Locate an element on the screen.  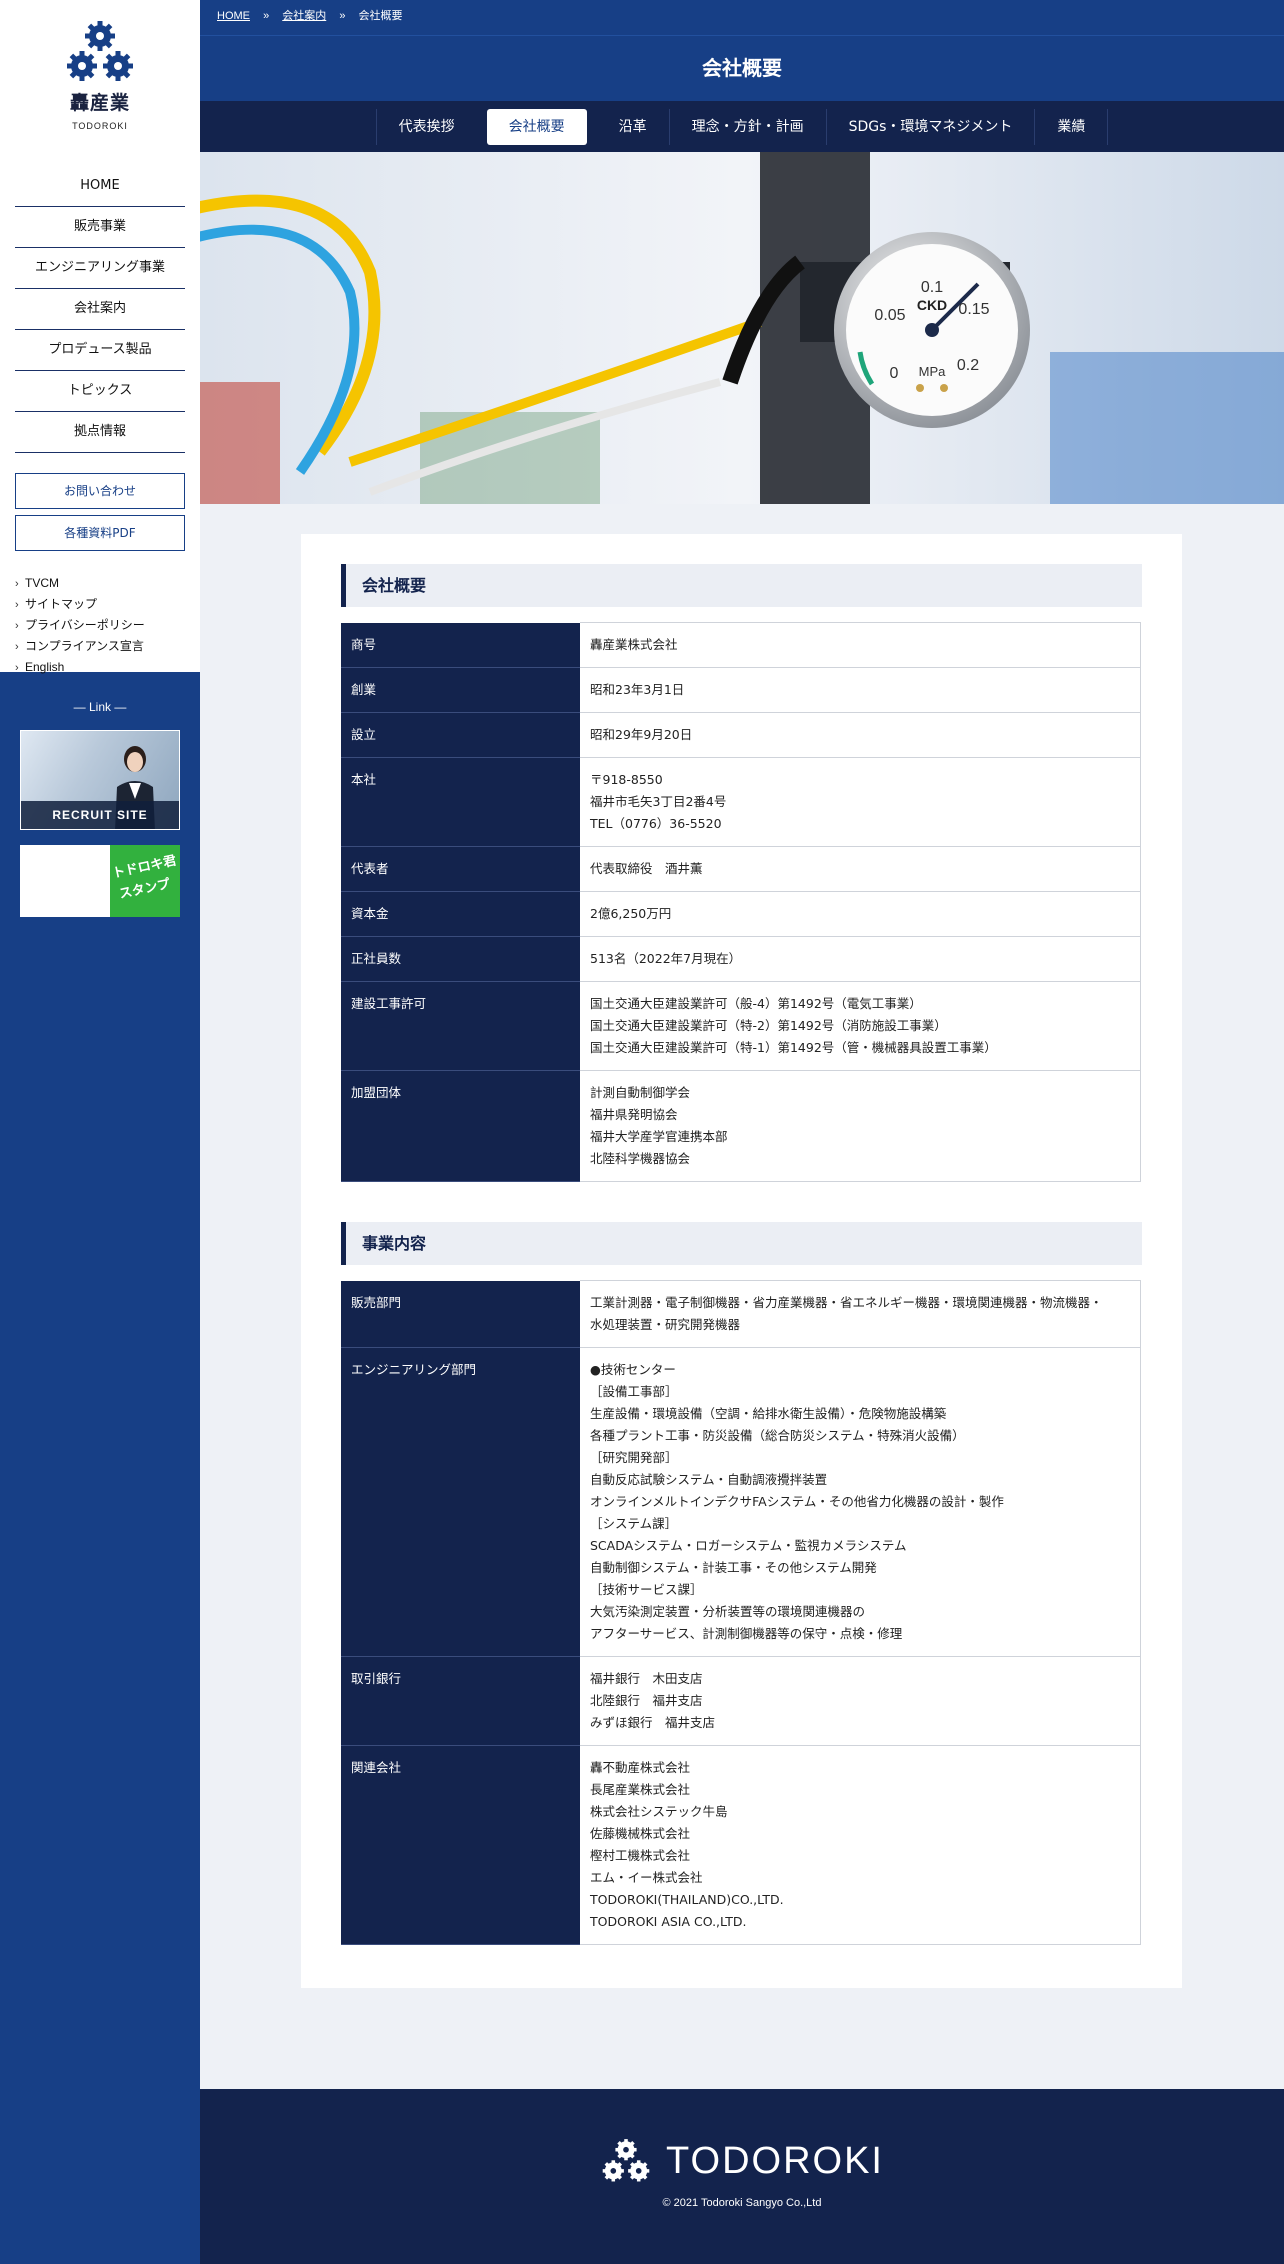
value-line: エム・イー株式会社 is located at coordinates (646, 1877).